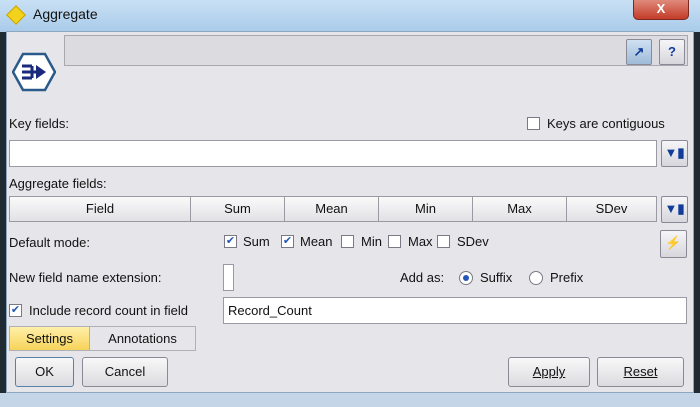 This screenshot has height=407, width=700. I want to click on tab-settings: Settings, so click(49, 338).